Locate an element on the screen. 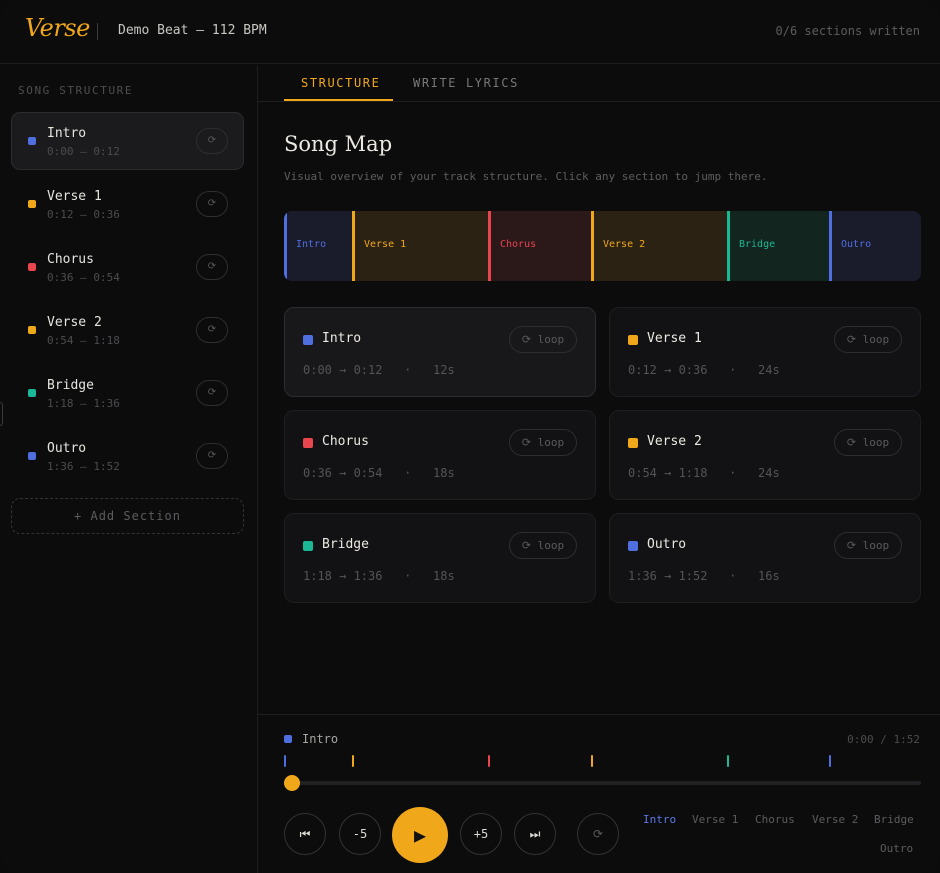 This screenshot has width=940, height=873. song-map-segment-verse-1: Verse 1 is located at coordinates (420, 246).